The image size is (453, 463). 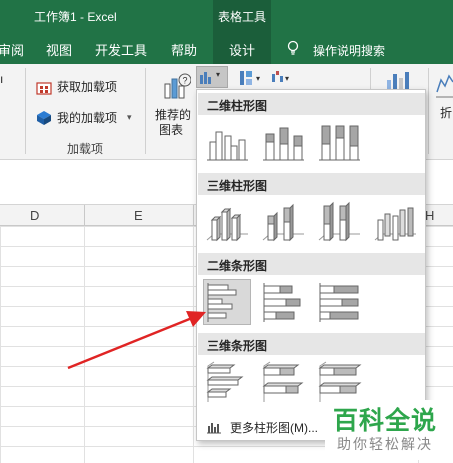 What do you see at coordinates (121, 49) in the screenshot?
I see `tab-developer: 开发工具` at bounding box center [121, 49].